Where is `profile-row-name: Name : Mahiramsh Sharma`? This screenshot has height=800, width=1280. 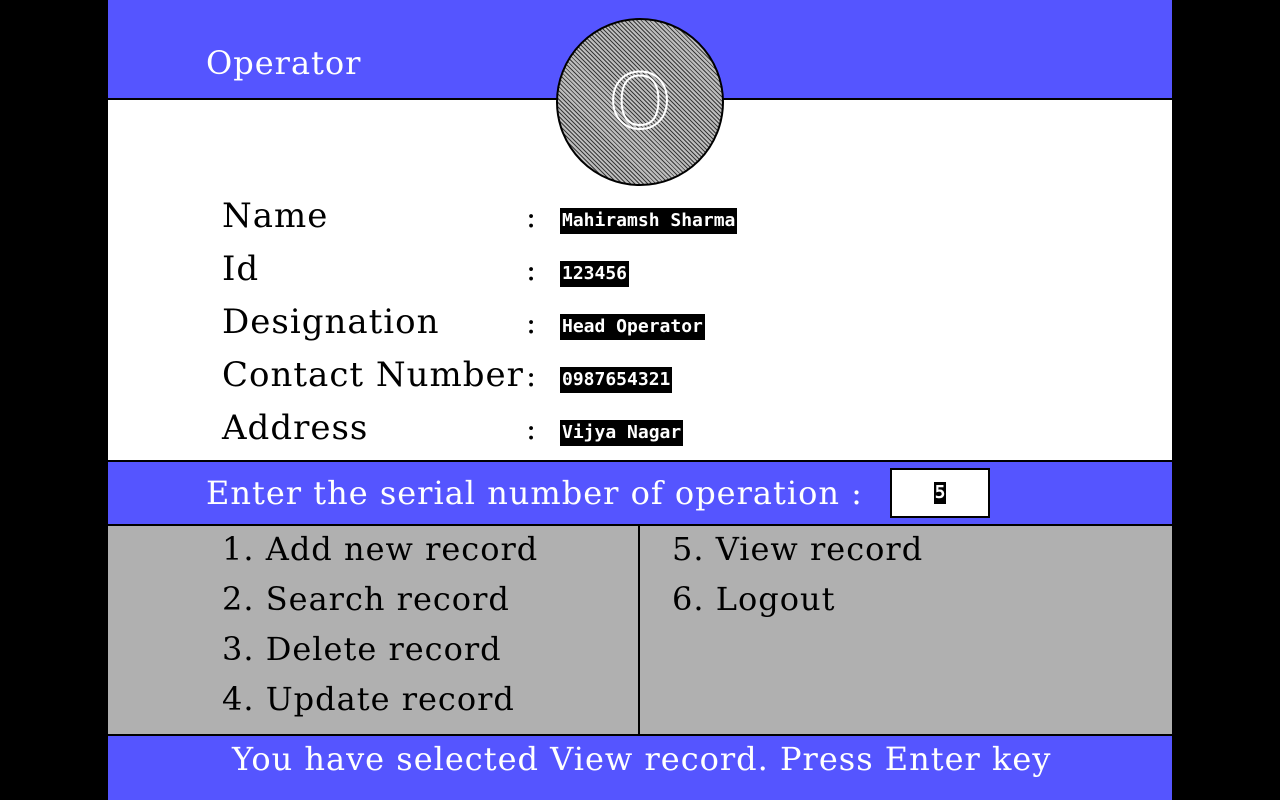 profile-row-name: Name : Mahiramsh Sharma is located at coordinates (640, 216).